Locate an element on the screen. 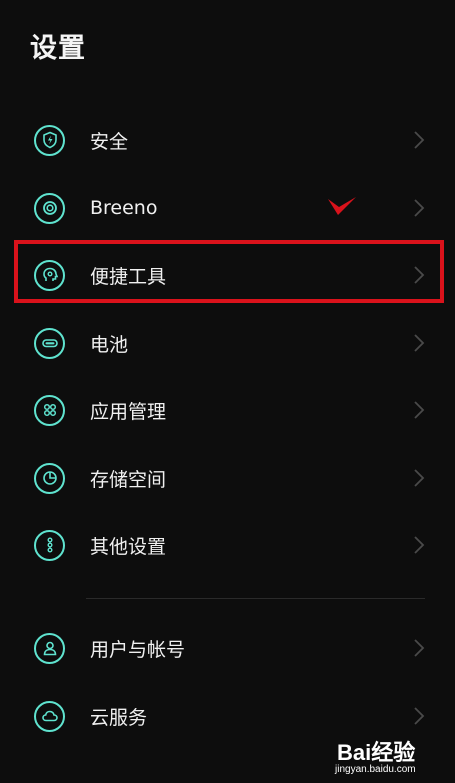 This screenshot has width=455, height=783. settings-item-label: 用户与帐号 is located at coordinates (138, 649).